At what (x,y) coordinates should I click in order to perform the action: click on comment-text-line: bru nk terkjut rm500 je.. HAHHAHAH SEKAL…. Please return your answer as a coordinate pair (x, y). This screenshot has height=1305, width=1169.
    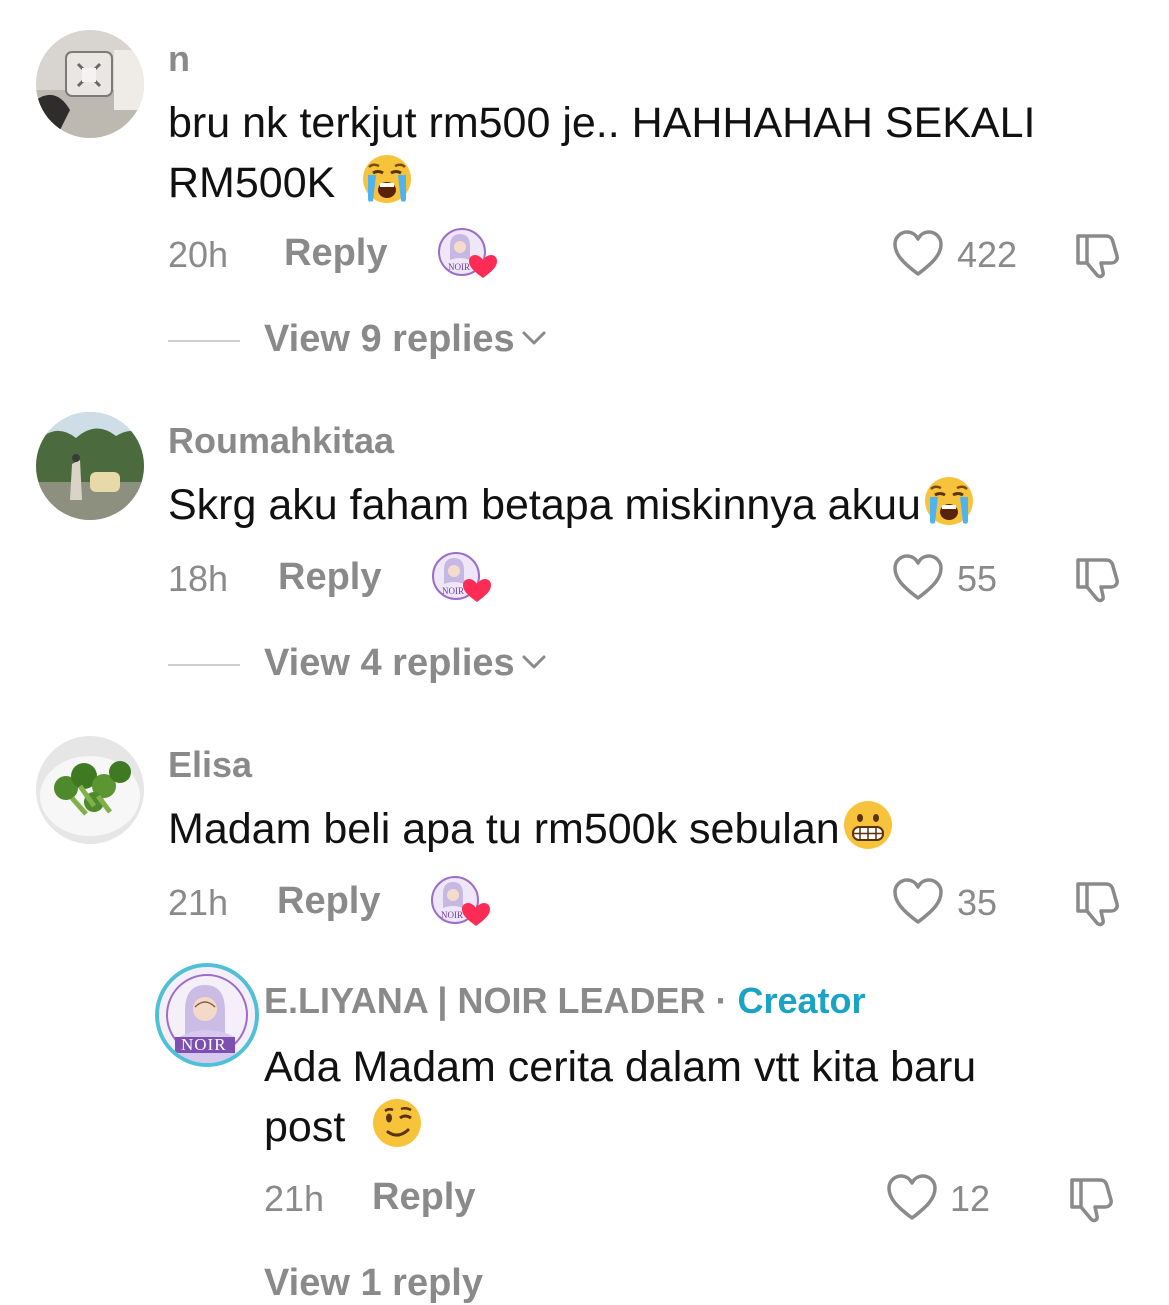
    Looking at the image, I should click on (602, 123).